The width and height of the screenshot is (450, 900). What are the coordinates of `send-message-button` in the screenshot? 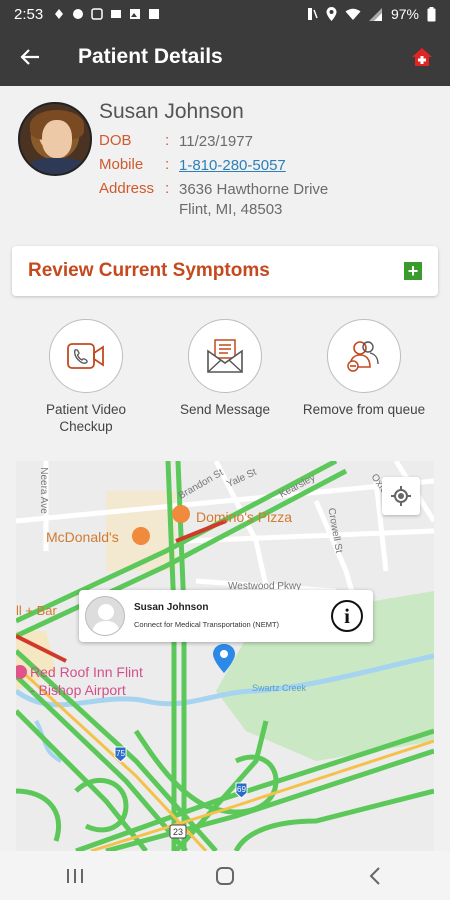 It's located at (225, 356).